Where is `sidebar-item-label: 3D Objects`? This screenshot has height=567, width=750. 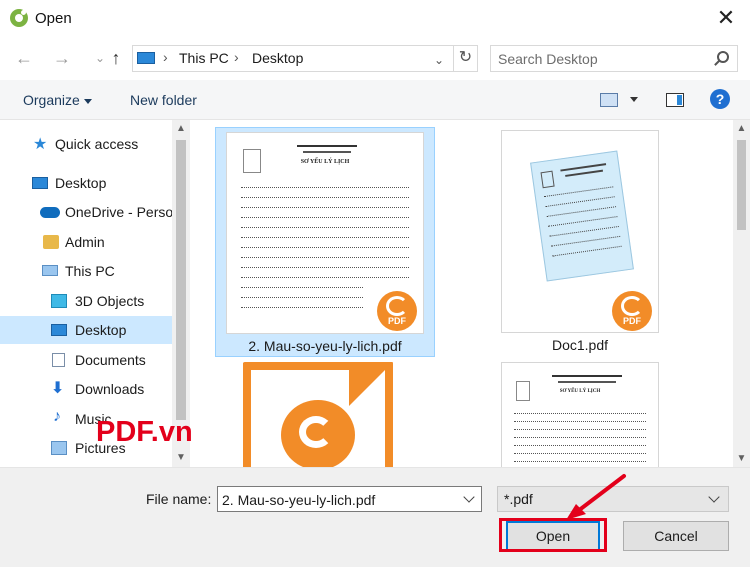 sidebar-item-label: 3D Objects is located at coordinates (110, 301).